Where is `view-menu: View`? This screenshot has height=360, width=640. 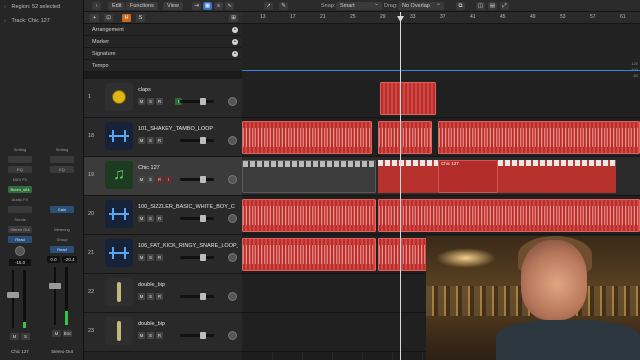
view-menu: View is located at coordinates (173, 6).